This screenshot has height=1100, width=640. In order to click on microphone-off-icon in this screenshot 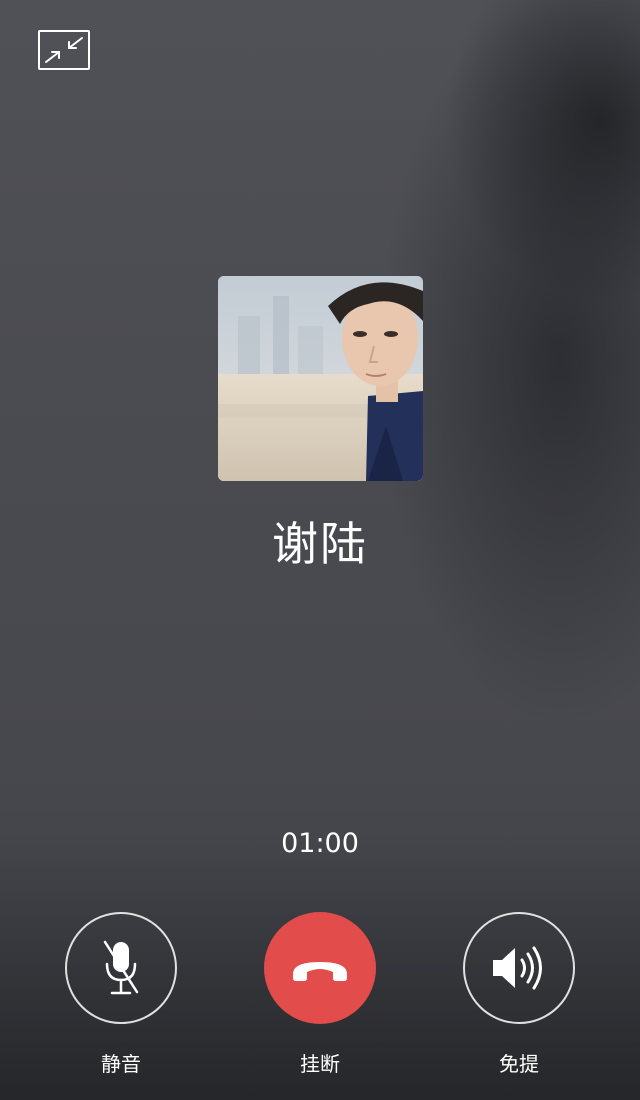, I will do `click(121, 967)`.